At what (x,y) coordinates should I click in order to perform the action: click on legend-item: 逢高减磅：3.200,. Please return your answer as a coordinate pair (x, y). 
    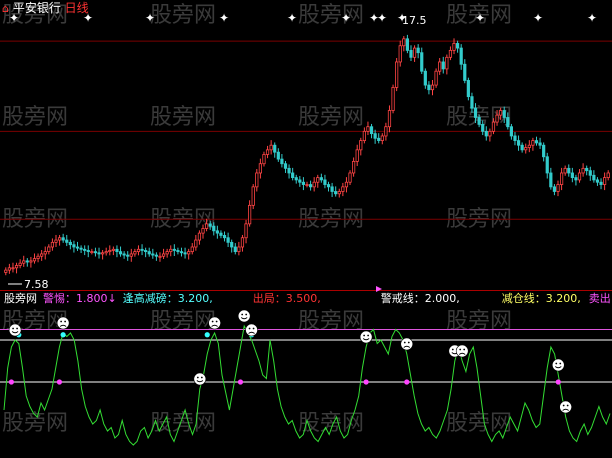
    Looking at the image, I should click on (168, 298).